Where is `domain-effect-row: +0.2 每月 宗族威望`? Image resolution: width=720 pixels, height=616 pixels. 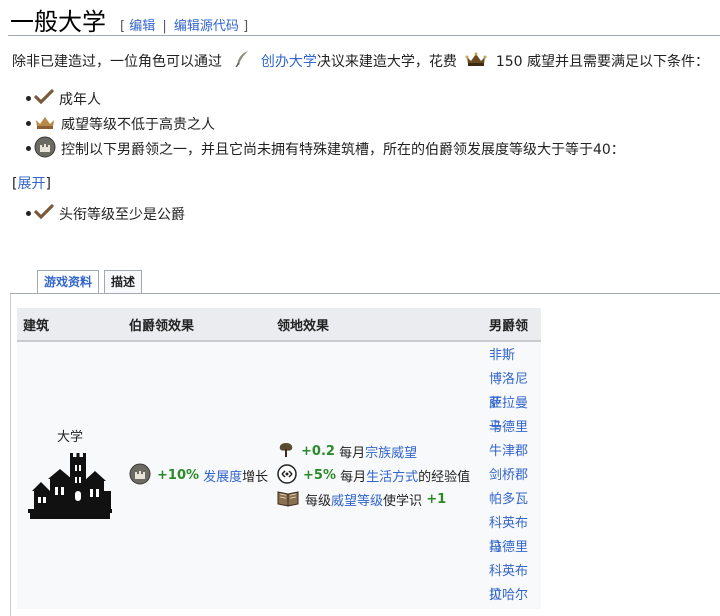 domain-effect-row: +0.2 每月 宗族威望 is located at coordinates (380, 452).